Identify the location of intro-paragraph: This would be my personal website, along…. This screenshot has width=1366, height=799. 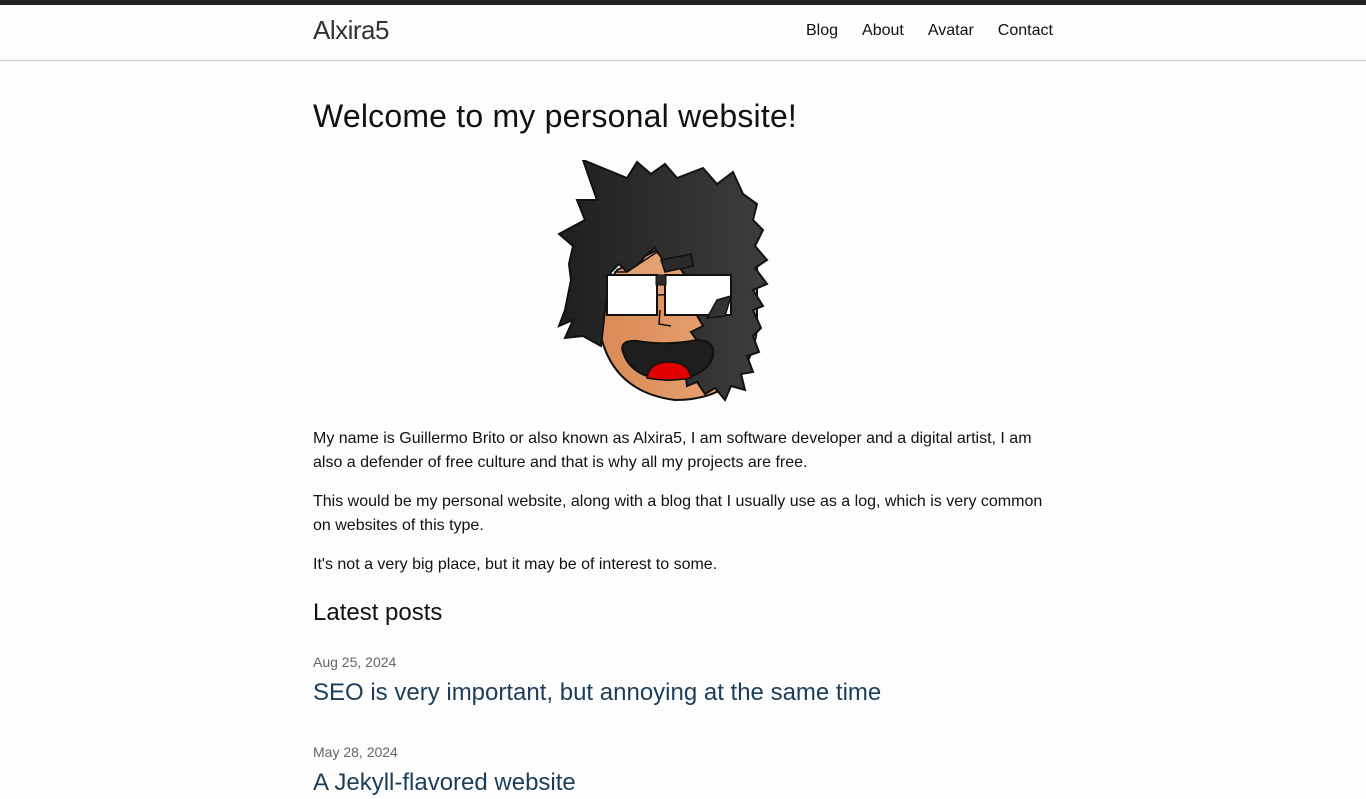
(678, 513).